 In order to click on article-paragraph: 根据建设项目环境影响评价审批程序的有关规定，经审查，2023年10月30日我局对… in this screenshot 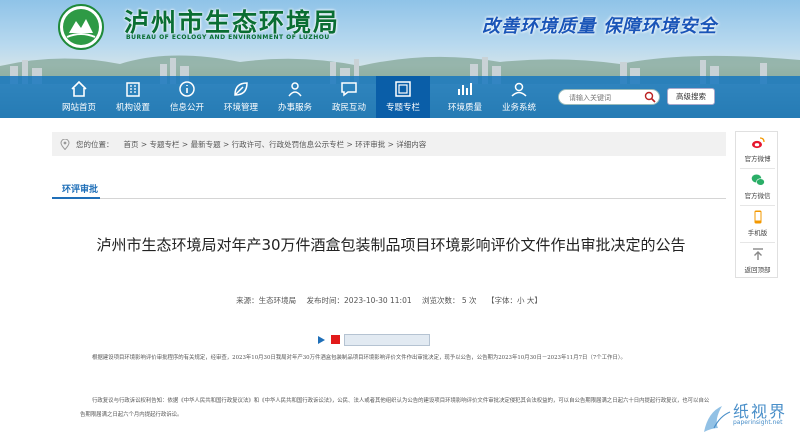, I will do `click(359, 358)`.